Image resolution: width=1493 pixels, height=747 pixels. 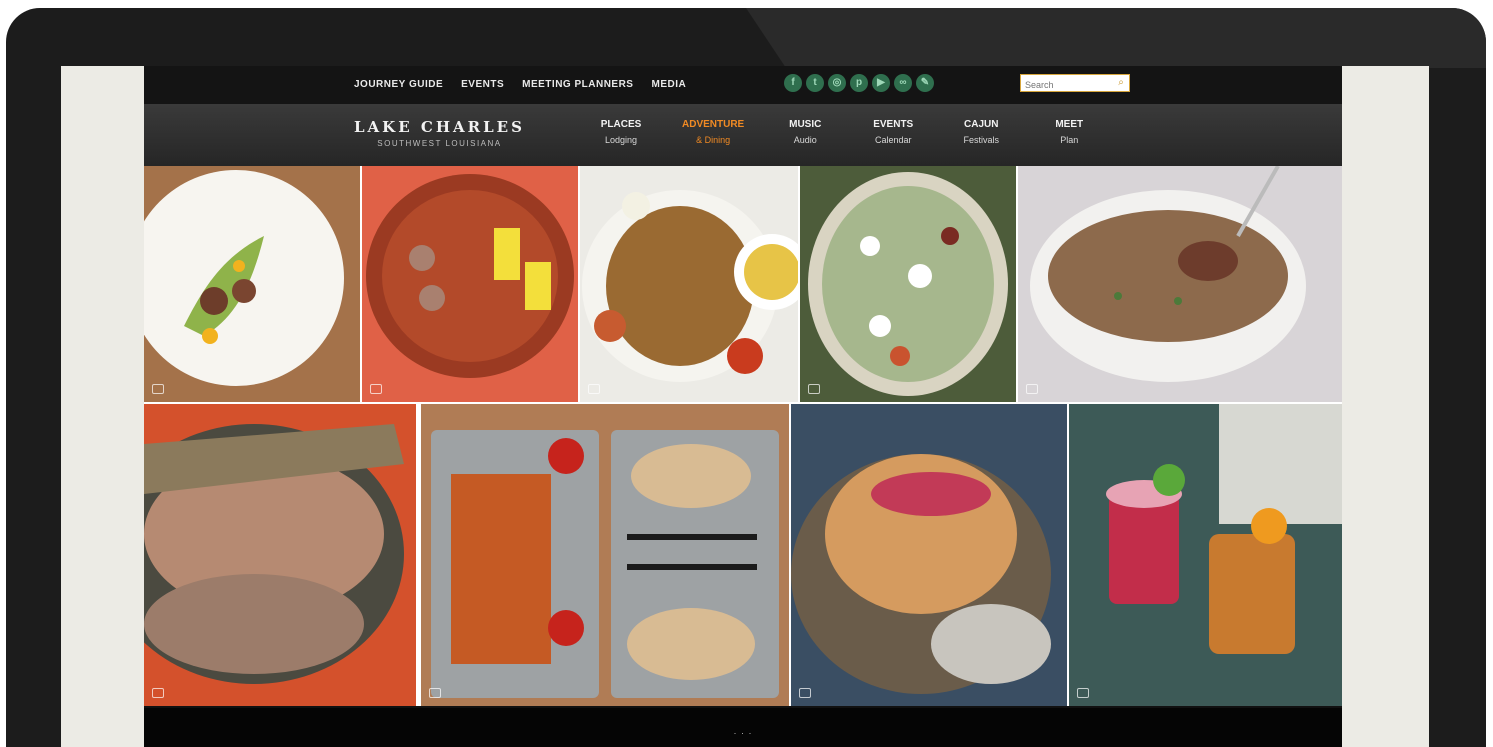 What do you see at coordinates (482, 84) in the screenshot?
I see `top-link-events: EVENTS` at bounding box center [482, 84].